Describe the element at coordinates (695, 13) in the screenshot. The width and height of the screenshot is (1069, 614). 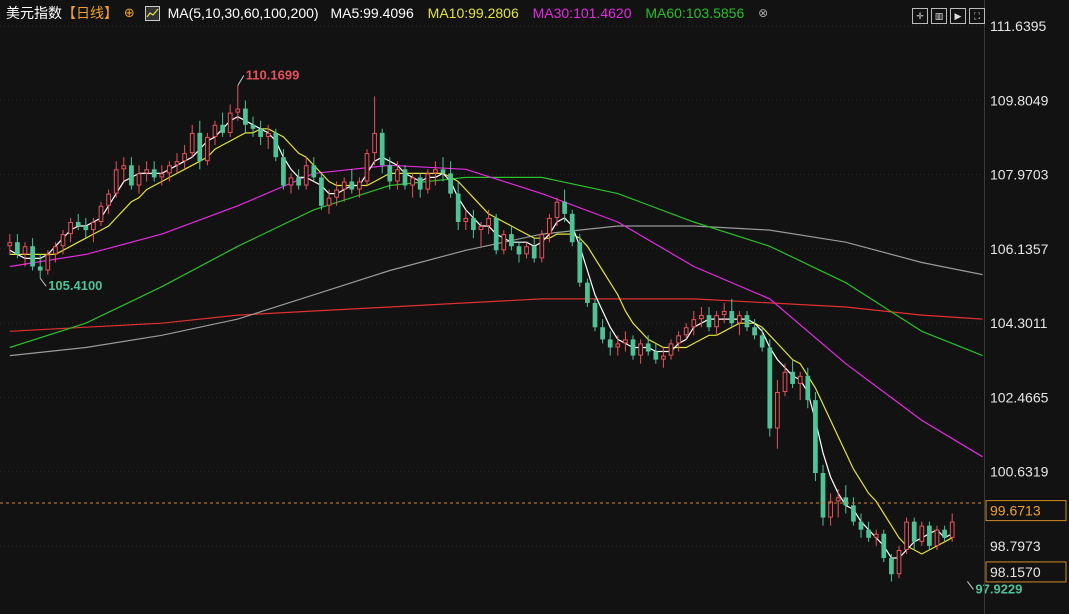
I see `ma60-value: MA60:103.5856` at that location.